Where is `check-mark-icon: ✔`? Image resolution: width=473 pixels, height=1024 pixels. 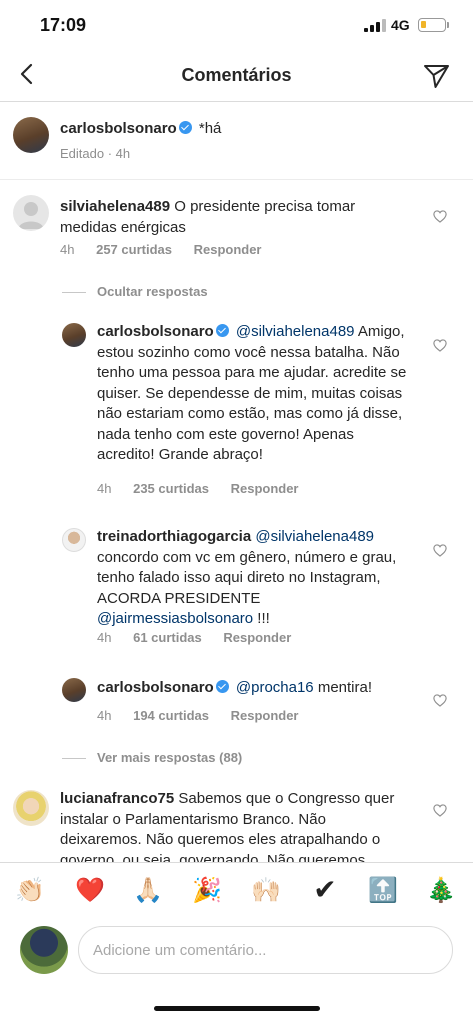
check-mark-icon: ✔ is located at coordinates (325, 890).